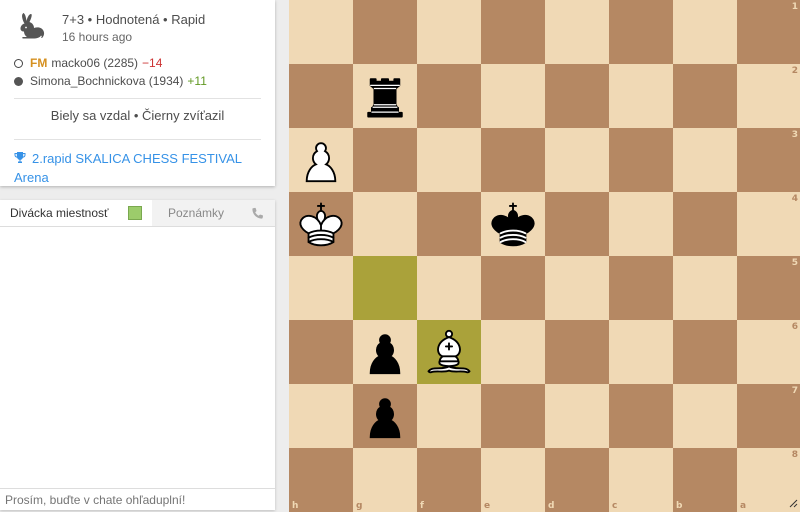 The height and width of the screenshot is (512, 800). What do you see at coordinates (449, 480) in the screenshot?
I see `square-f8: f` at bounding box center [449, 480].